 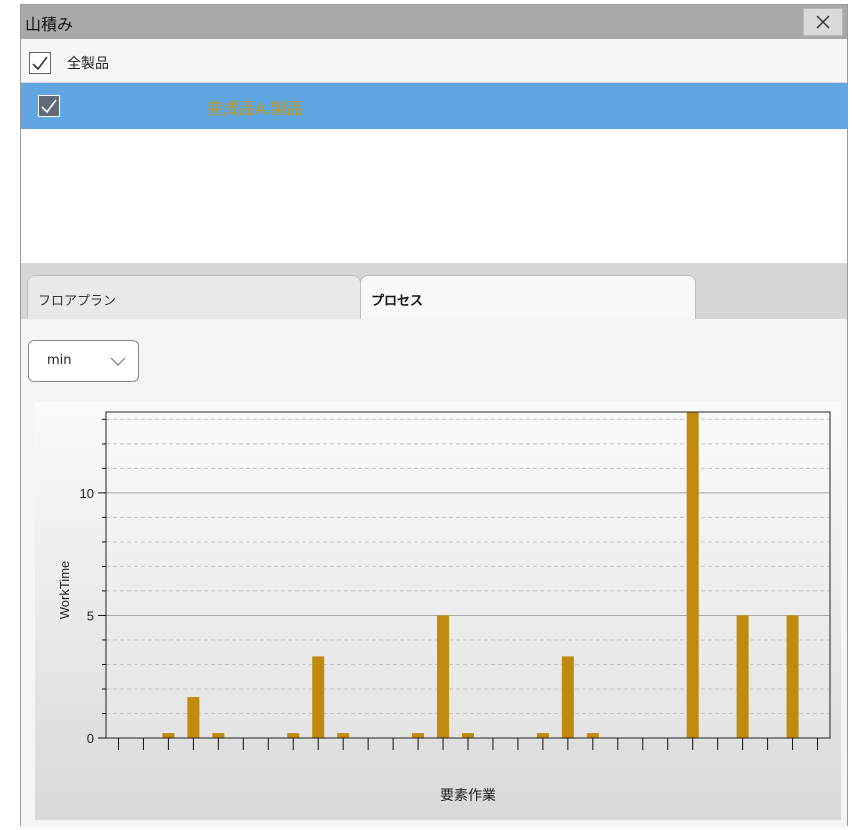 What do you see at coordinates (87, 493) in the screenshot?
I see `y-tick-label: 10` at bounding box center [87, 493].